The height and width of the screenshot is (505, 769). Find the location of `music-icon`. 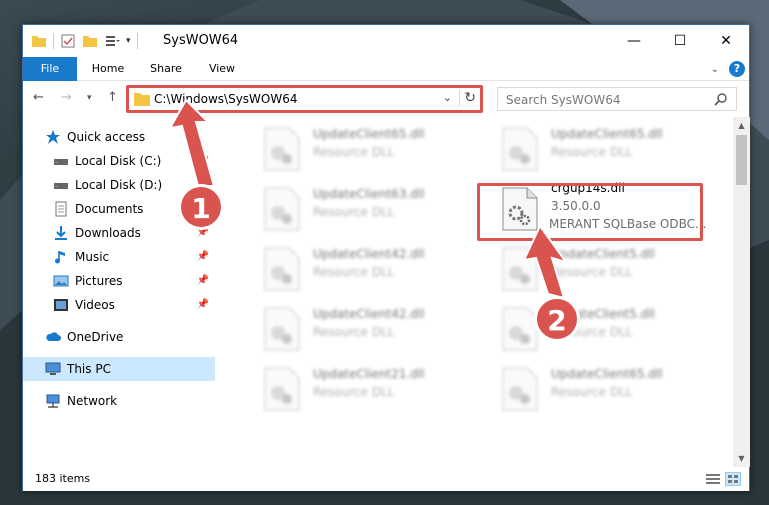

music-icon is located at coordinates (60, 257).